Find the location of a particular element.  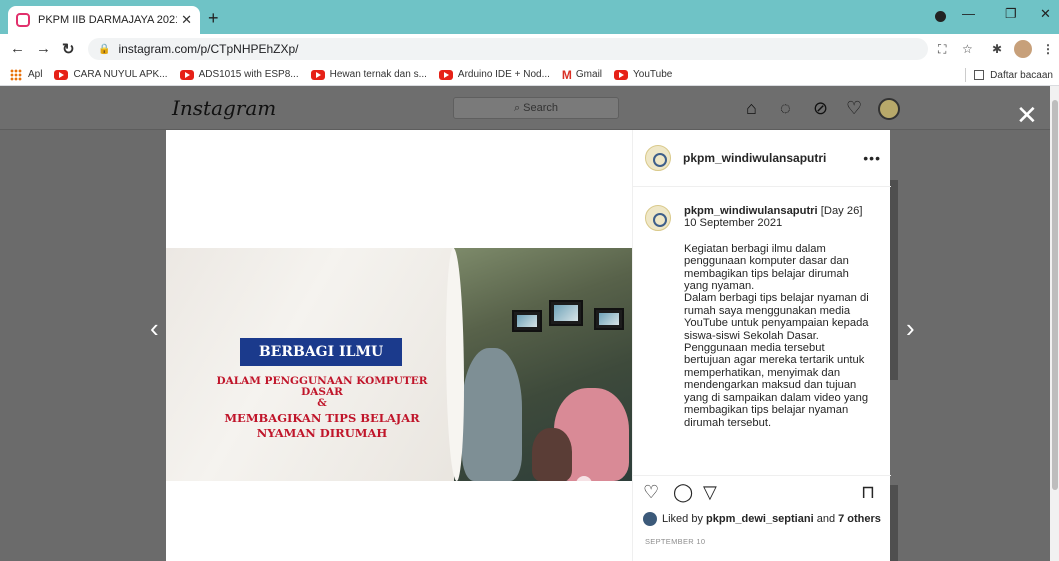

instagram-header: Instagram ⌕ Search ⌂ ◌ ⊘ ♡ is located at coordinates (525, 108).